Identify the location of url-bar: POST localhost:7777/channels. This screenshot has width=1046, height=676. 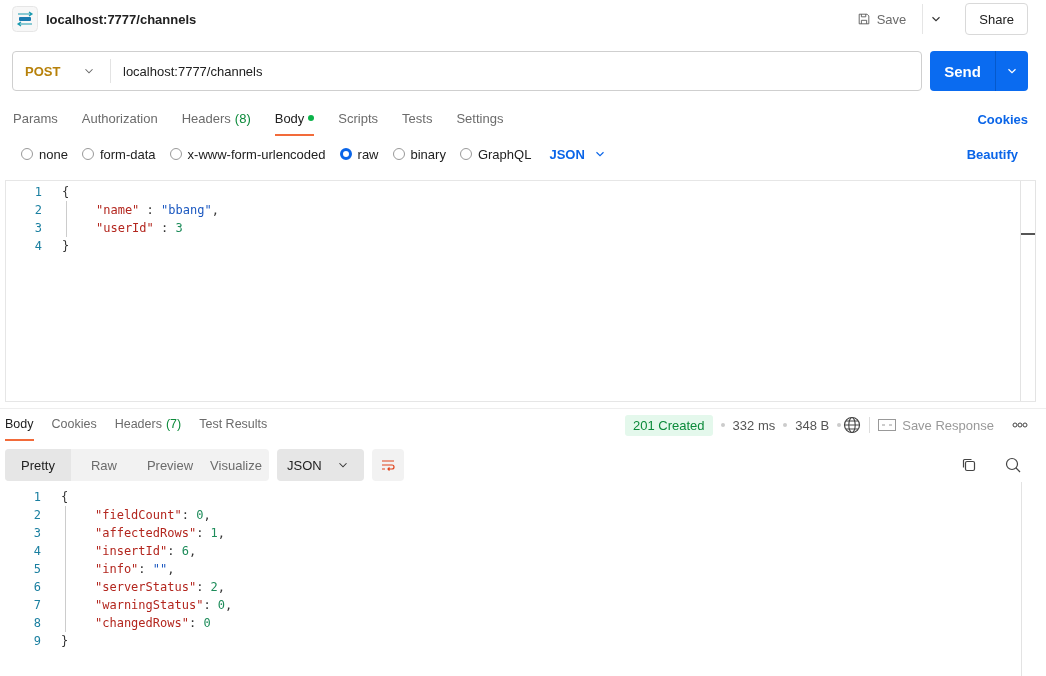
(467, 71).